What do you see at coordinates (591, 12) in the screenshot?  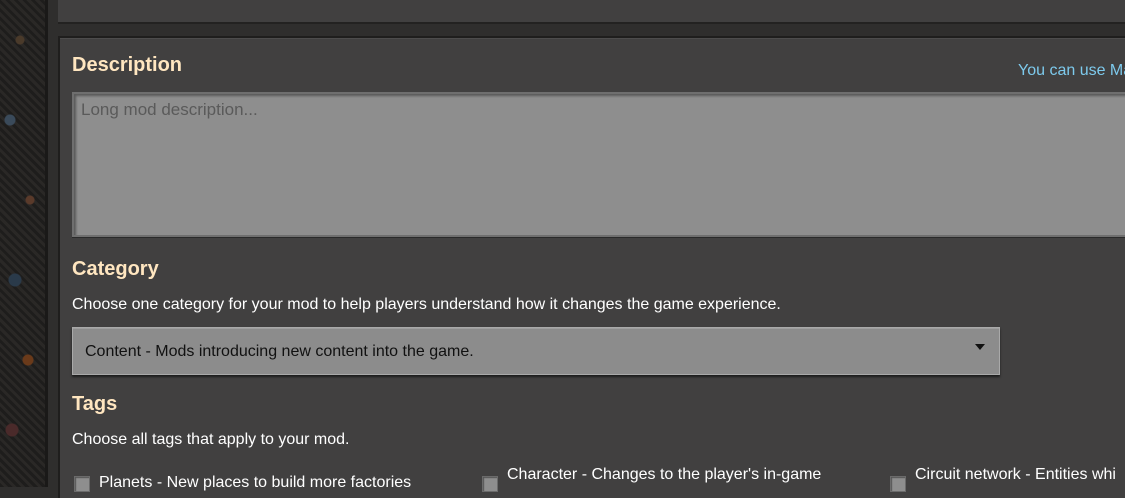 I see `previous-section-panel` at bounding box center [591, 12].